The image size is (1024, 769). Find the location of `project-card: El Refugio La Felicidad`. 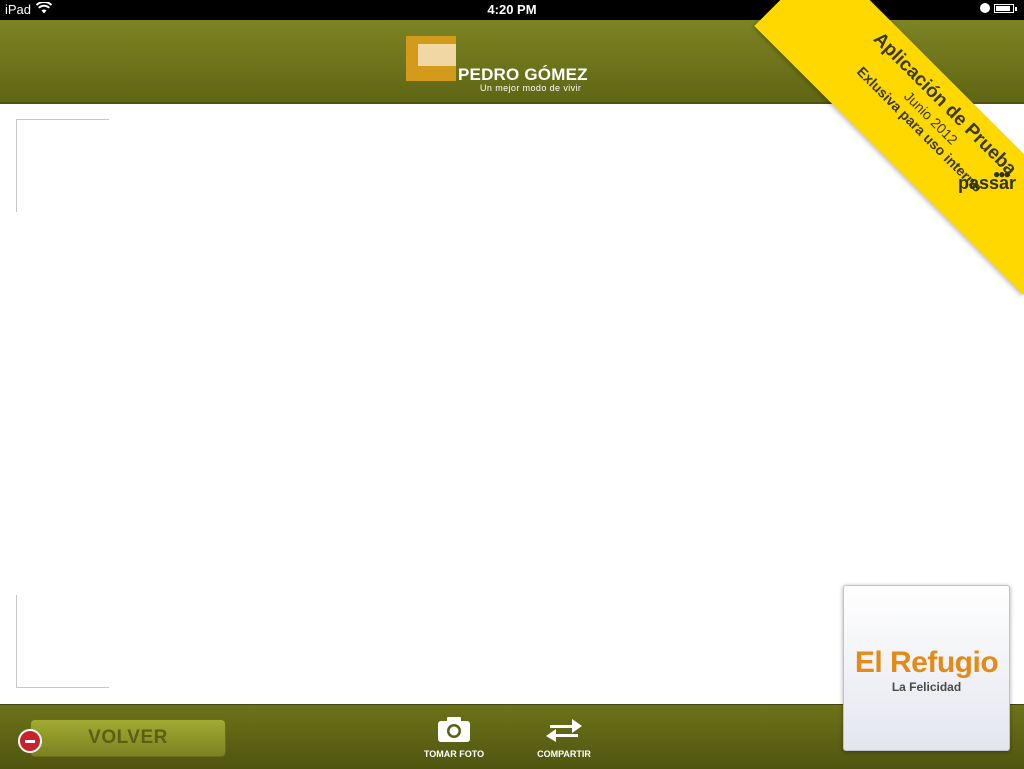

project-card: El Refugio La Felicidad is located at coordinates (926, 668).